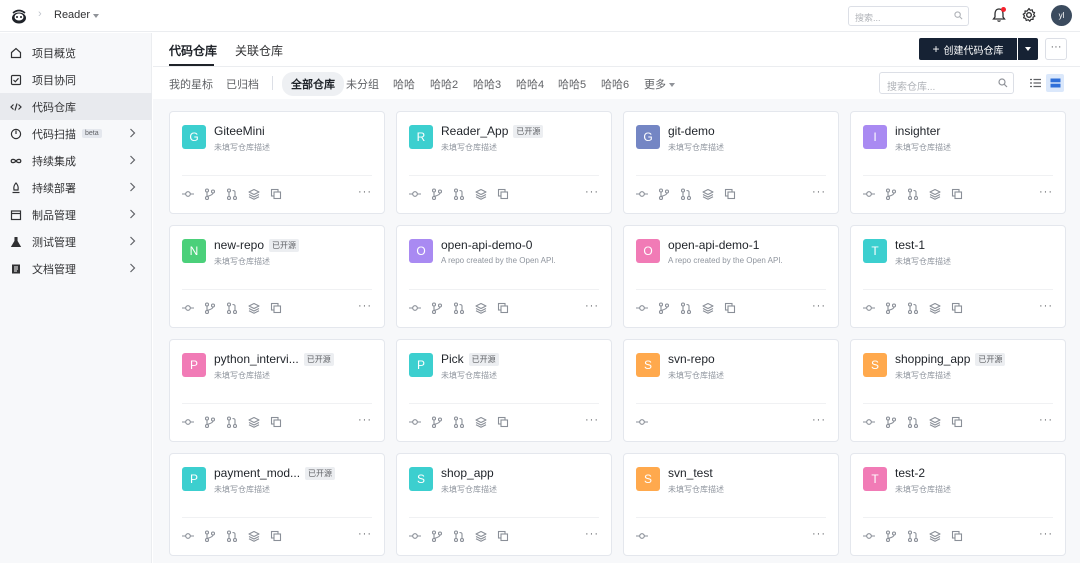 This screenshot has width=1080, height=563. Describe the element at coordinates (958, 276) in the screenshot. I see `repo-card: Ttest-1 未填写仓库描述 ···` at that location.